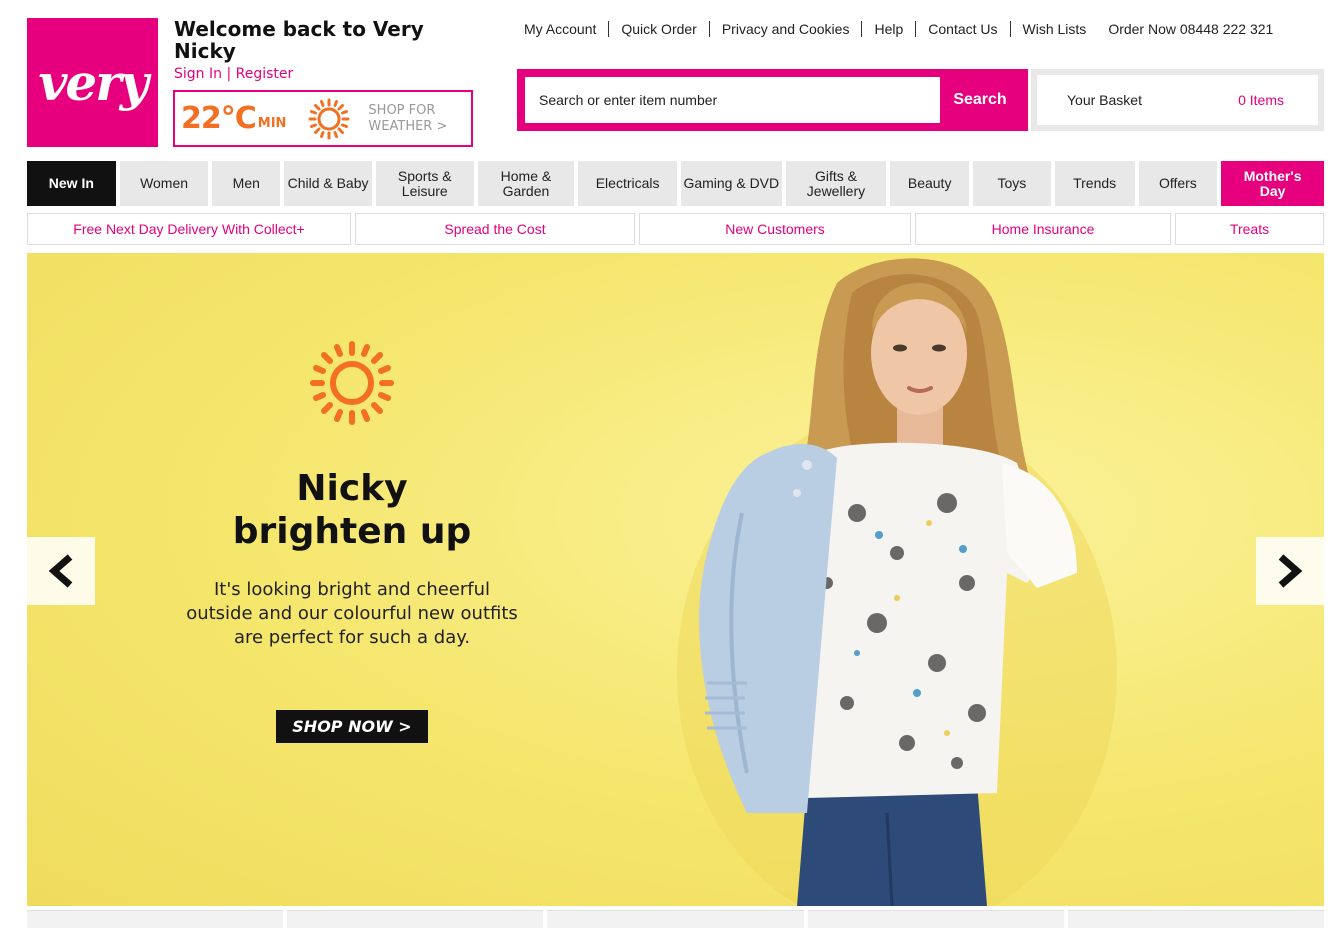 This screenshot has height=928, width=1344. What do you see at coordinates (1094, 183) in the screenshot?
I see `nav-trends: Trends` at bounding box center [1094, 183].